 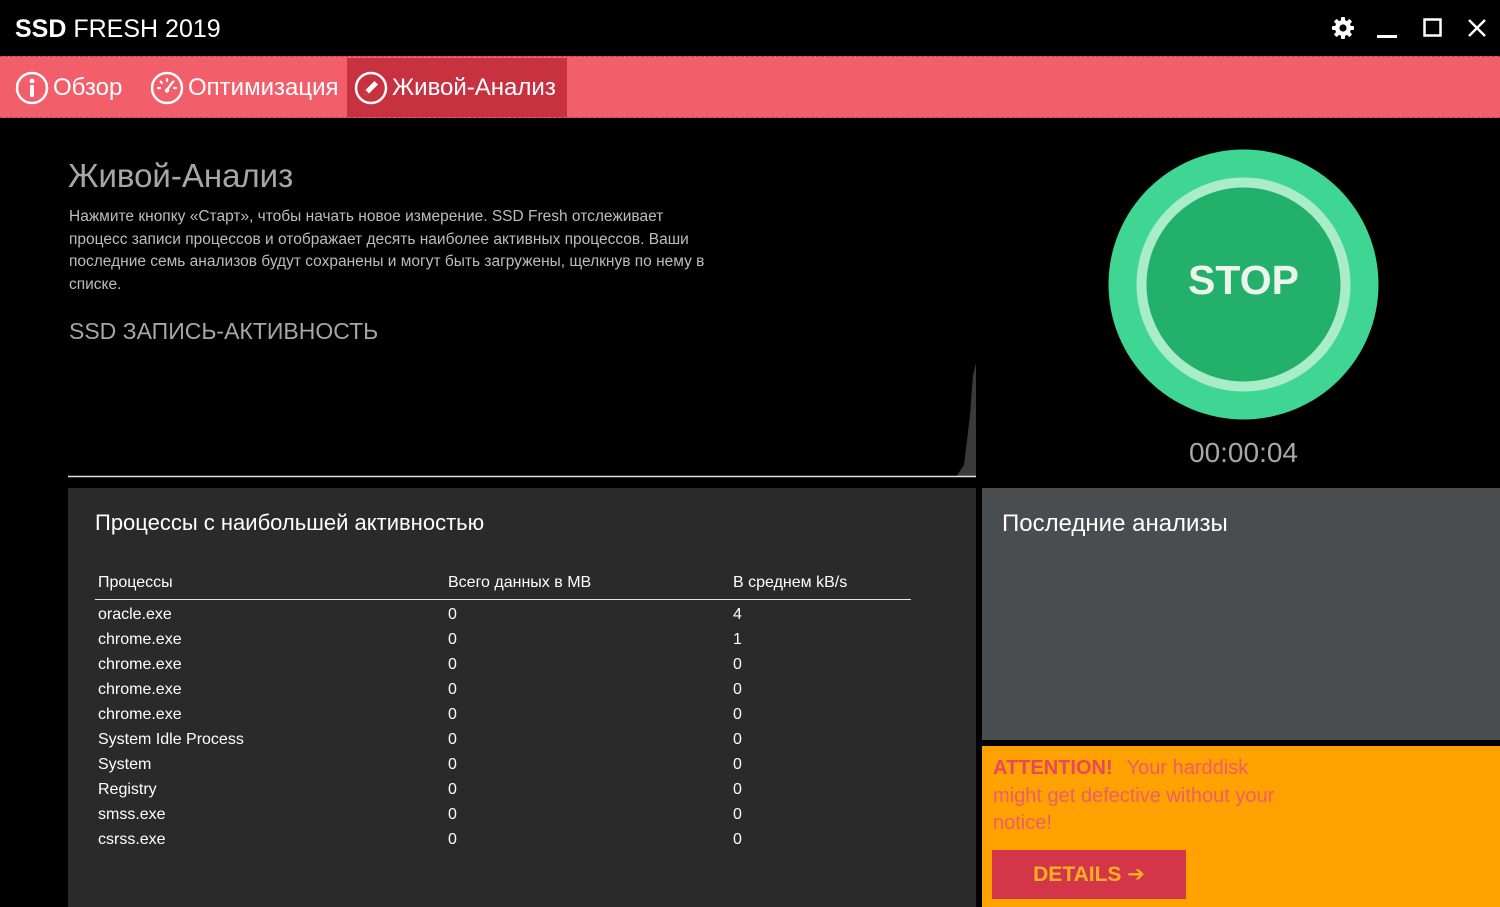 What do you see at coordinates (474, 87) in the screenshot?
I see `tab-live-analysis-label: Живой-Анализ` at bounding box center [474, 87].